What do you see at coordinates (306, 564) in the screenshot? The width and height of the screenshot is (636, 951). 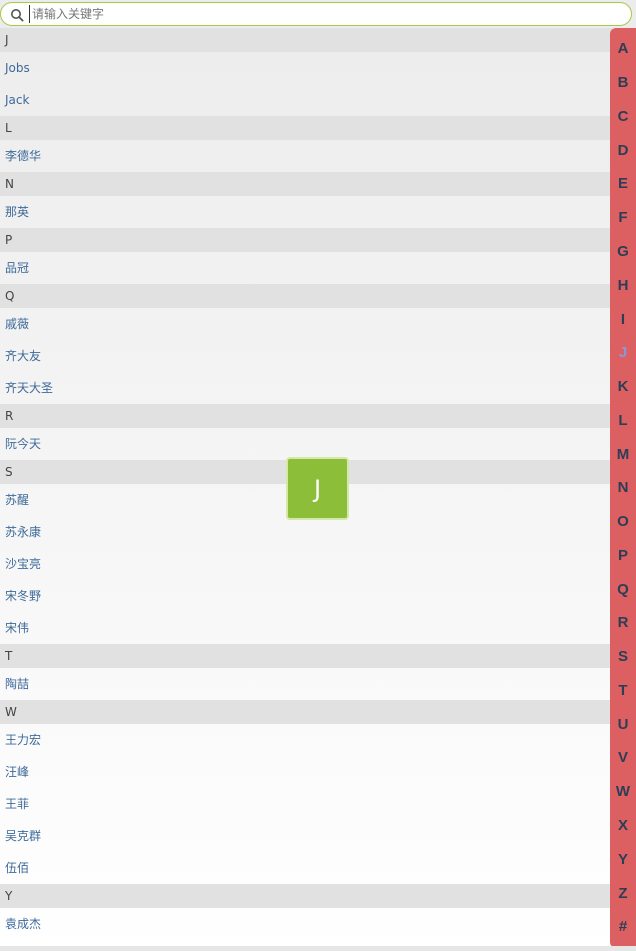 I see `contact-list-item: 沙宝亮` at bounding box center [306, 564].